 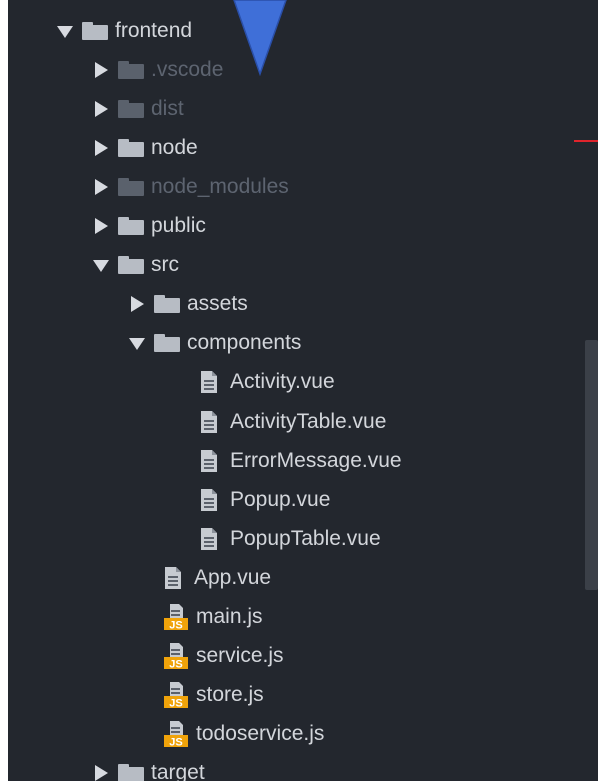 I want to click on tree-item-target: target, so click(x=148, y=767).